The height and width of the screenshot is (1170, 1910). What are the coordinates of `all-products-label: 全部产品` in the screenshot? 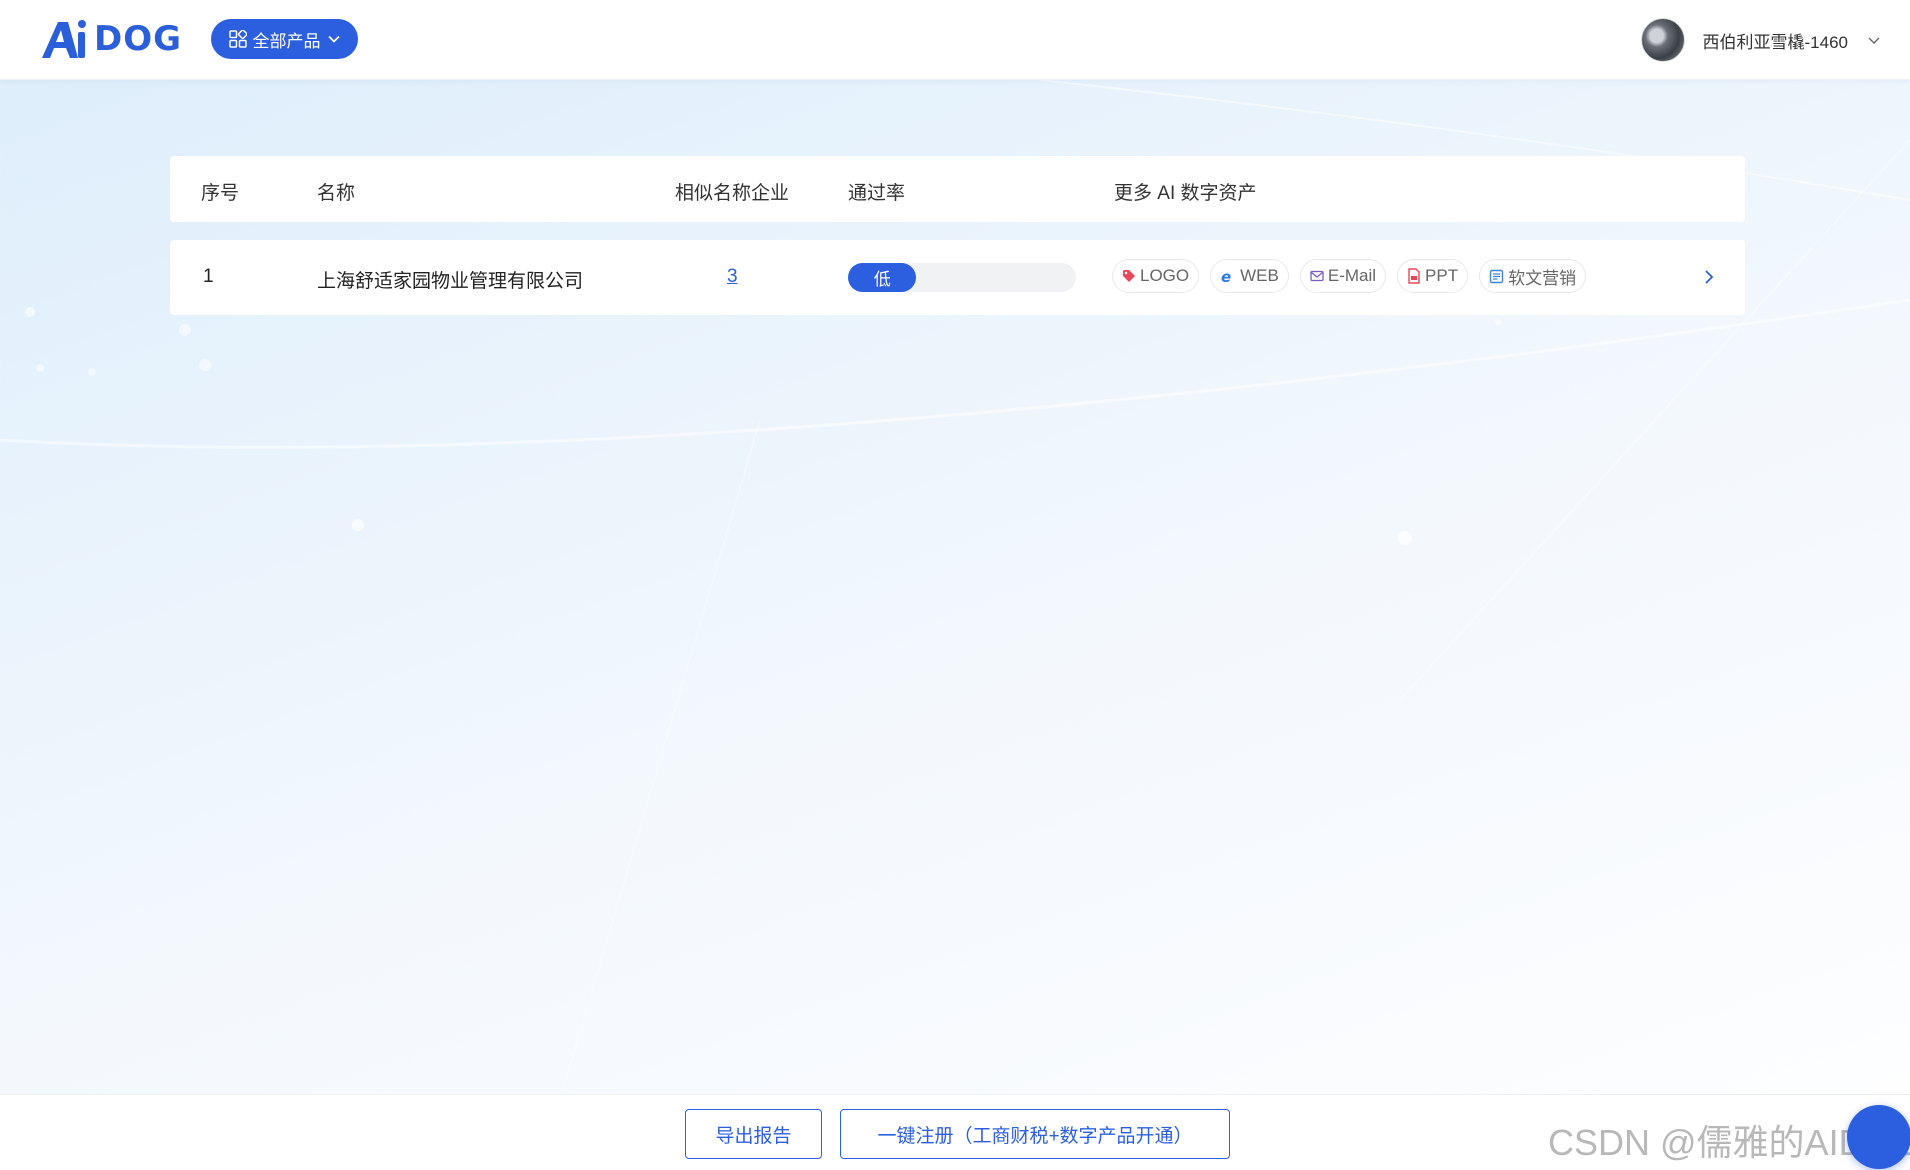 It's located at (286, 41).